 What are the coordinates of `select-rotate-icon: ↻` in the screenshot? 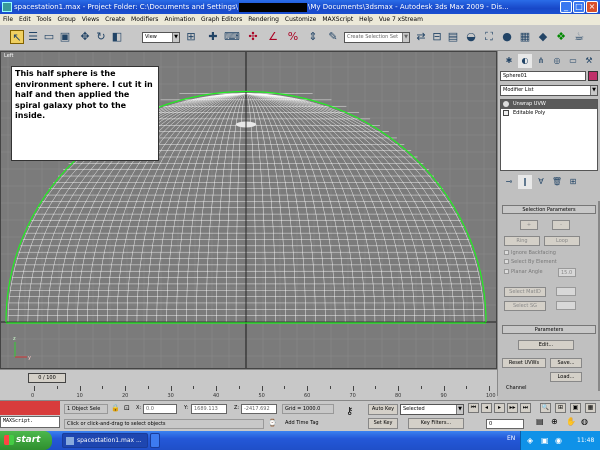 It's located at (101, 37).